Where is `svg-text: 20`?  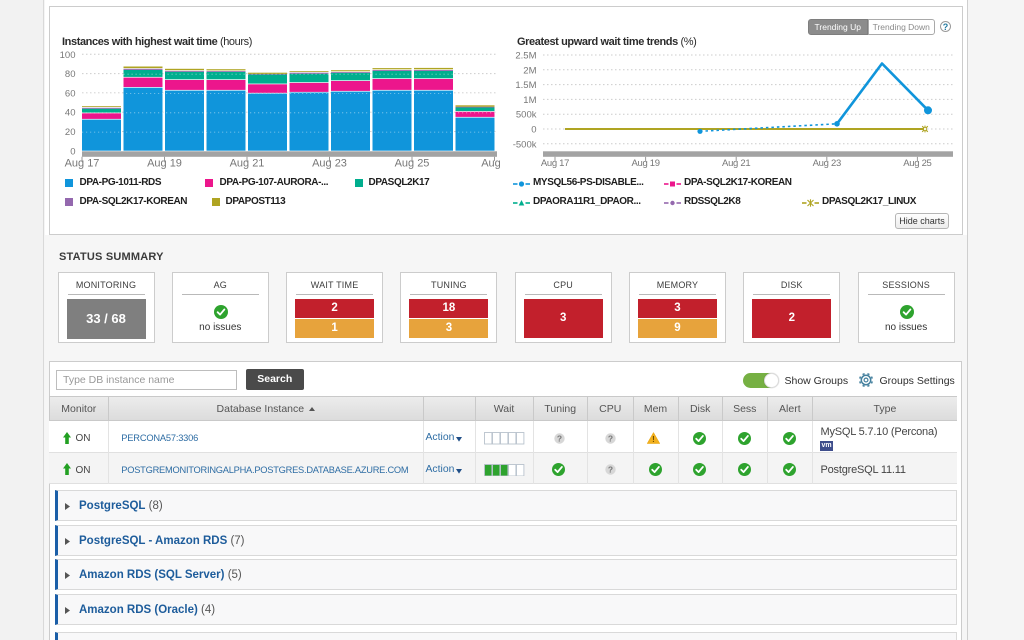
svg-text: 20 is located at coordinates (70, 132).